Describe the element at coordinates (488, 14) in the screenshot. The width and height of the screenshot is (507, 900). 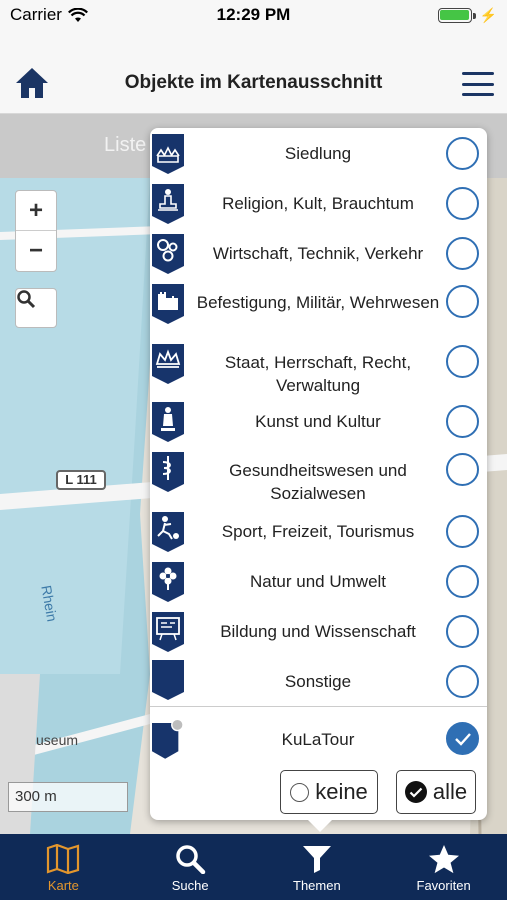
I see `charging-icon: ⚡` at that location.